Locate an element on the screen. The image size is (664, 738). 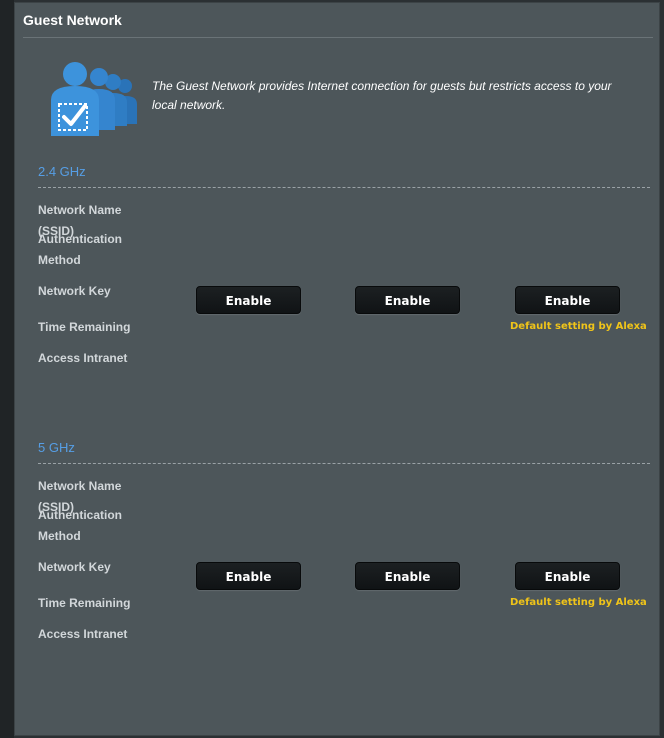
band-2g-auth-label-line1: Authentication is located at coordinates (80, 239).